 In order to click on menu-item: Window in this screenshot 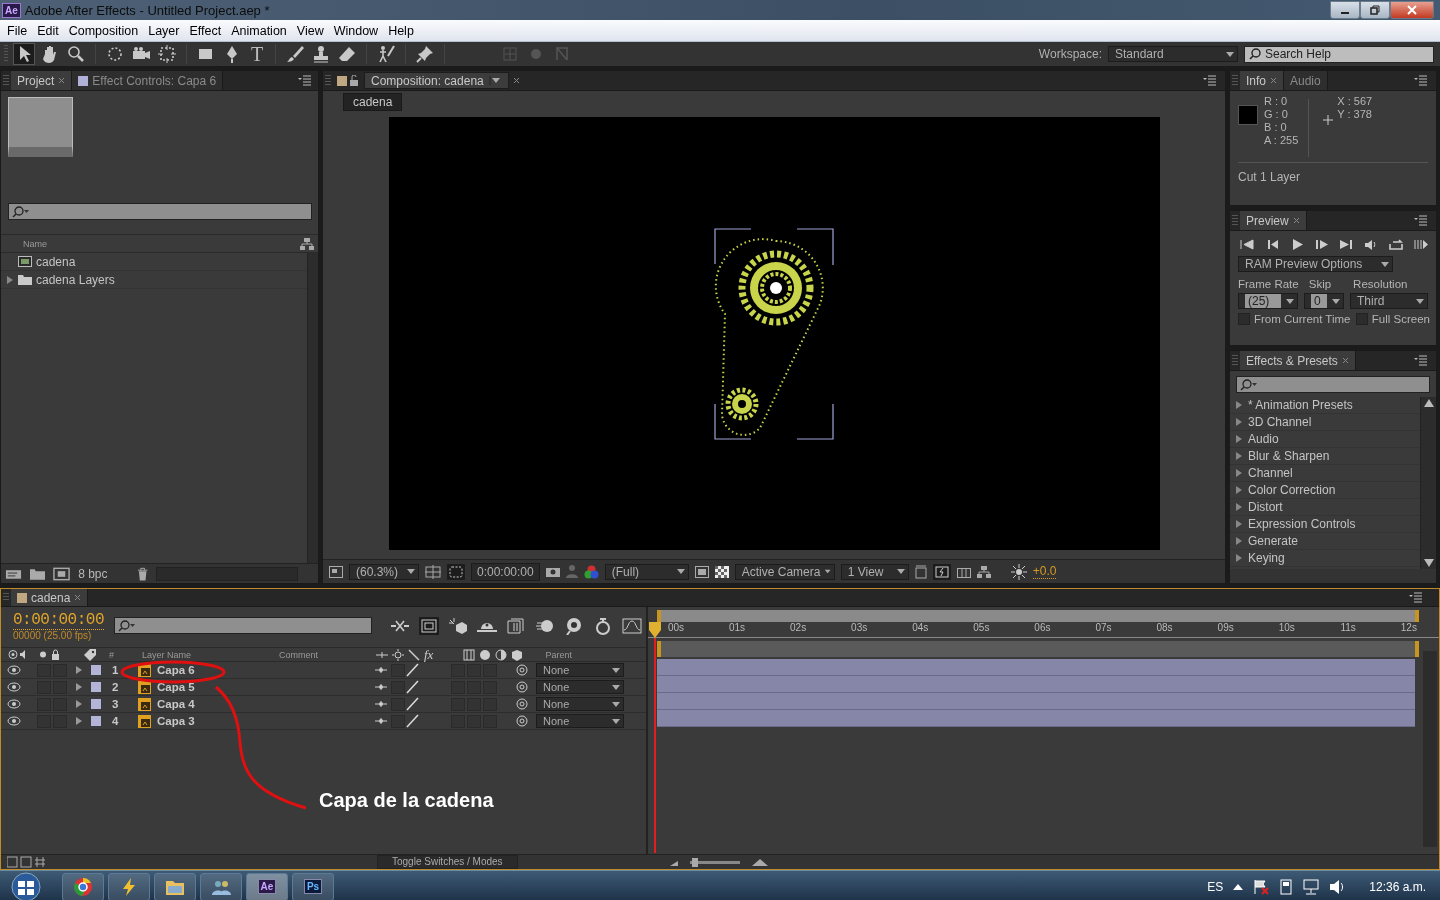, I will do `click(356, 30)`.